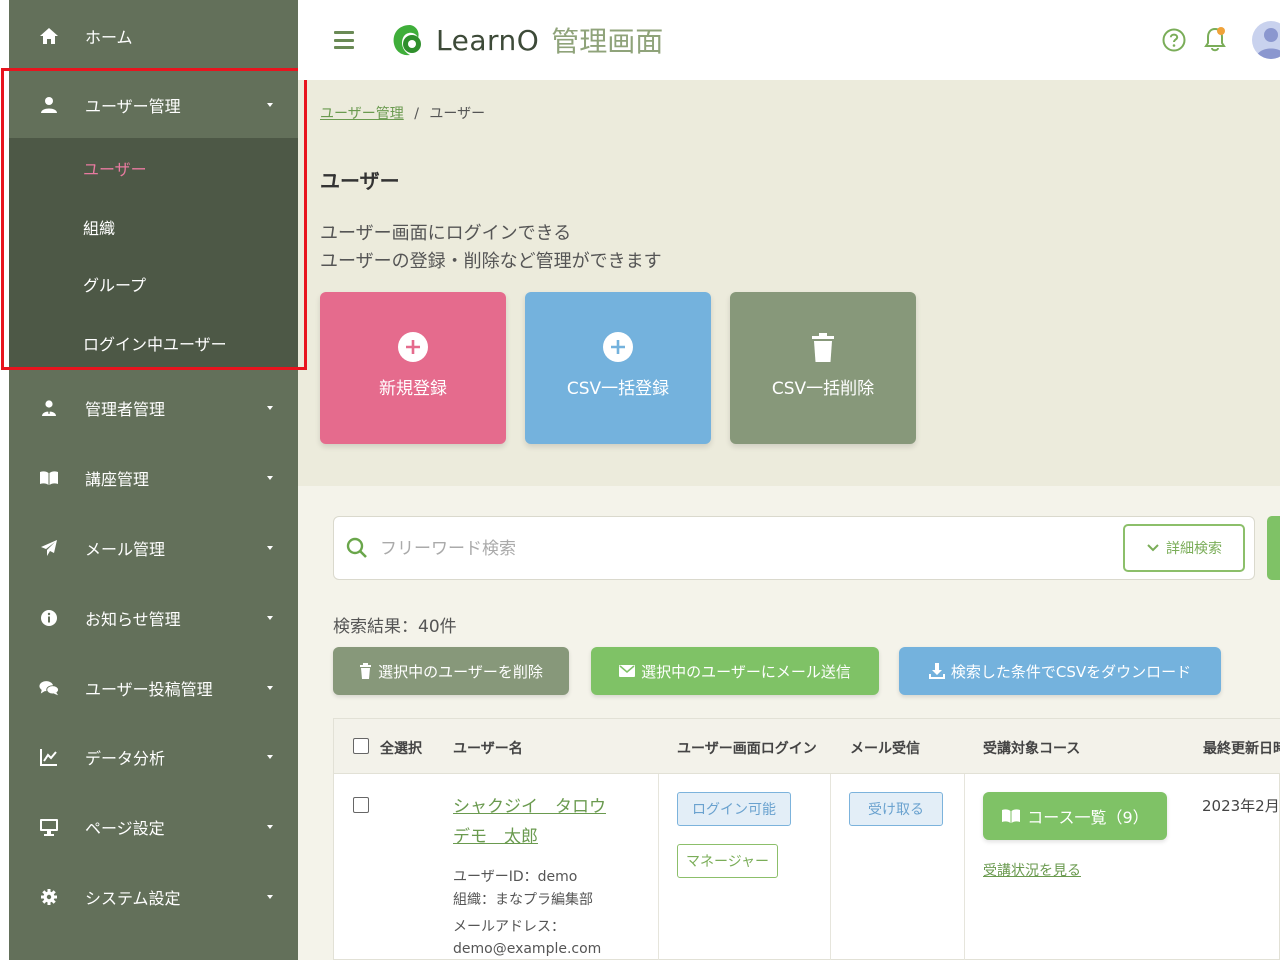  What do you see at coordinates (515, 877) in the screenshot?
I see `user-id: ユーザーID：demo` at bounding box center [515, 877].